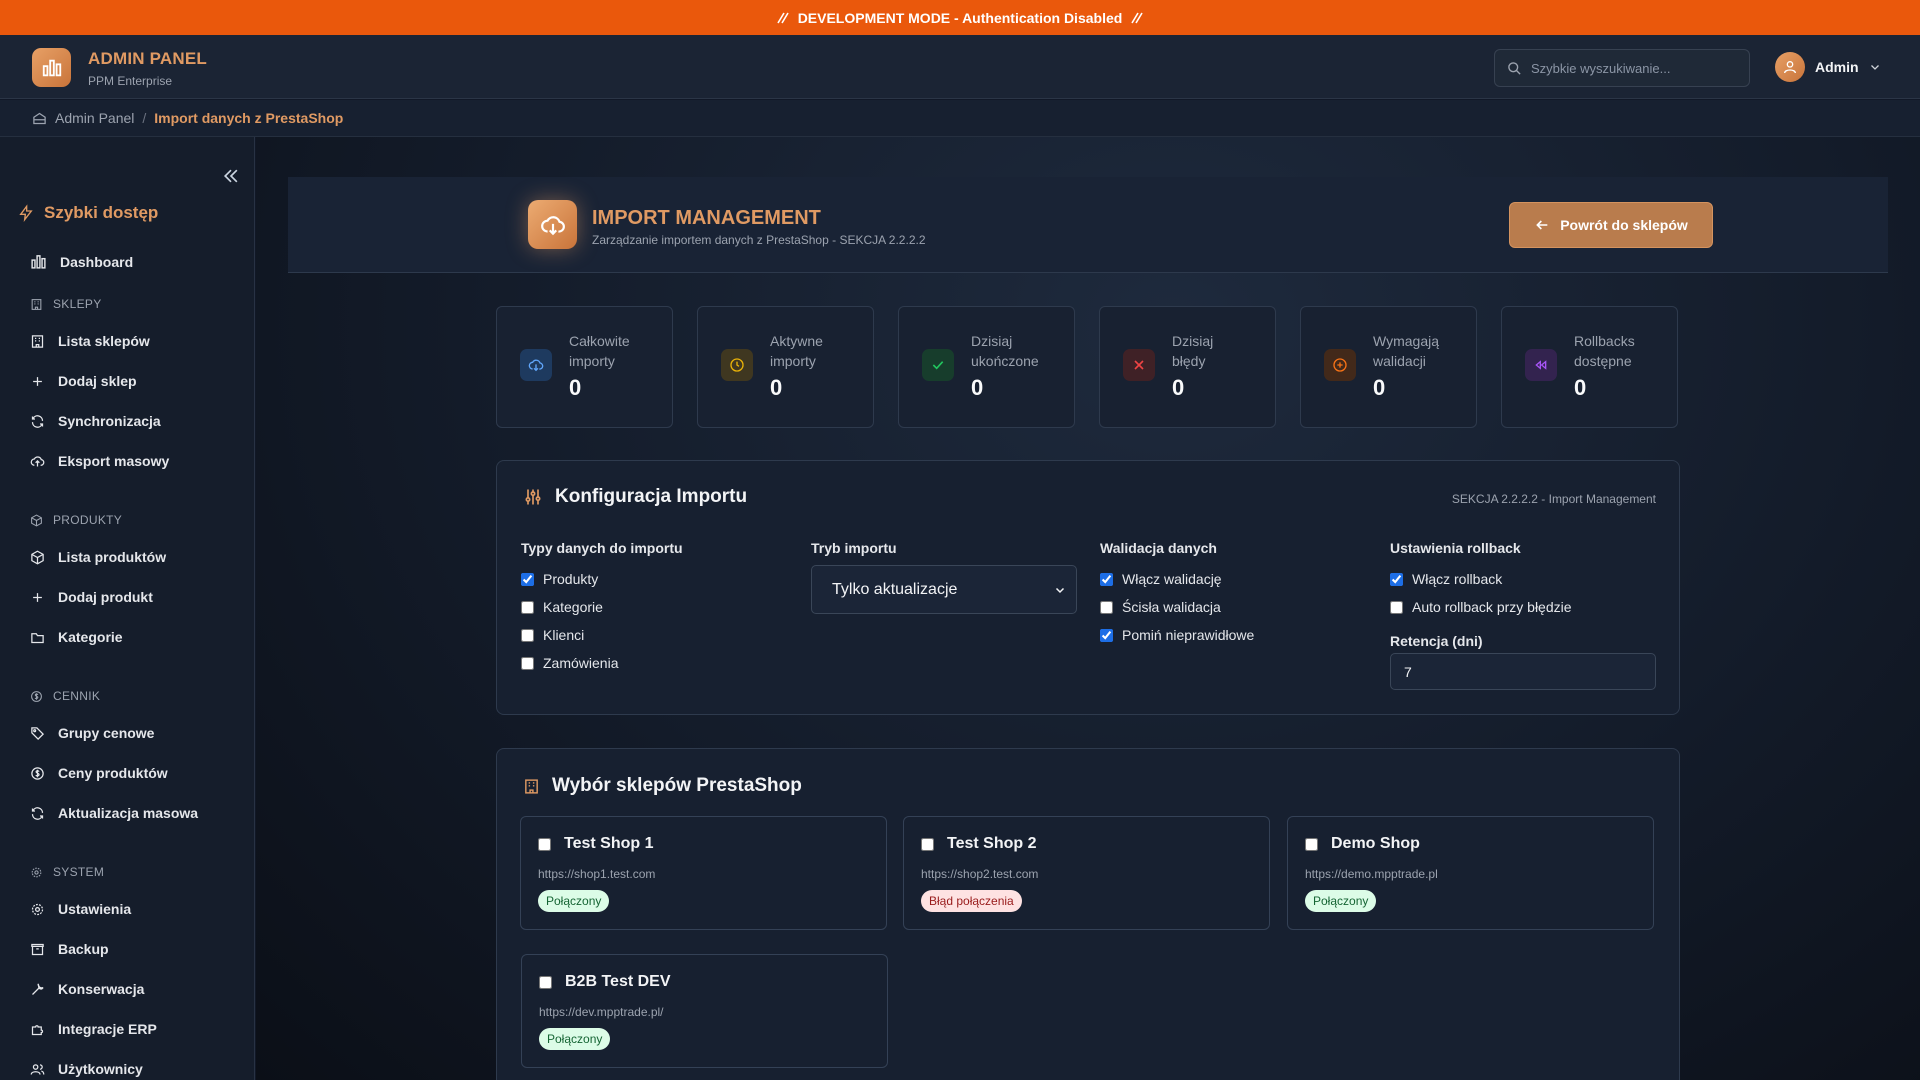 This screenshot has width=1920, height=1080. I want to click on sidebar-item-label: Dashboard, so click(97, 261).